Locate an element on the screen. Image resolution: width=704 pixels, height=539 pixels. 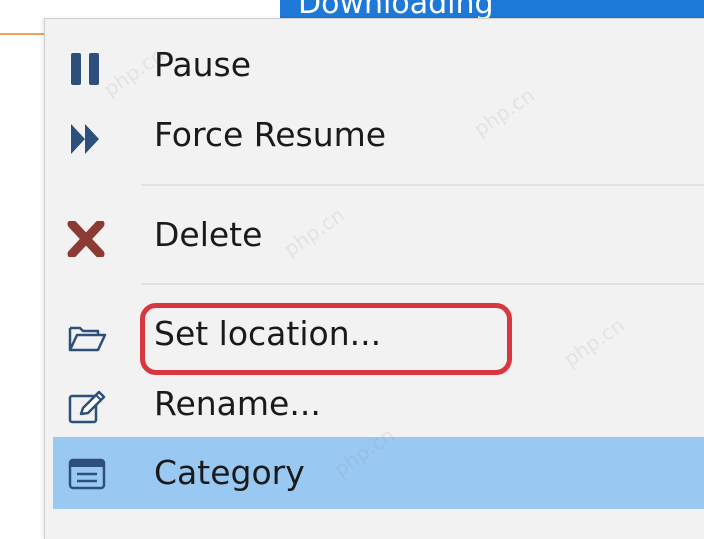
delete-icon is located at coordinates (87, 239).